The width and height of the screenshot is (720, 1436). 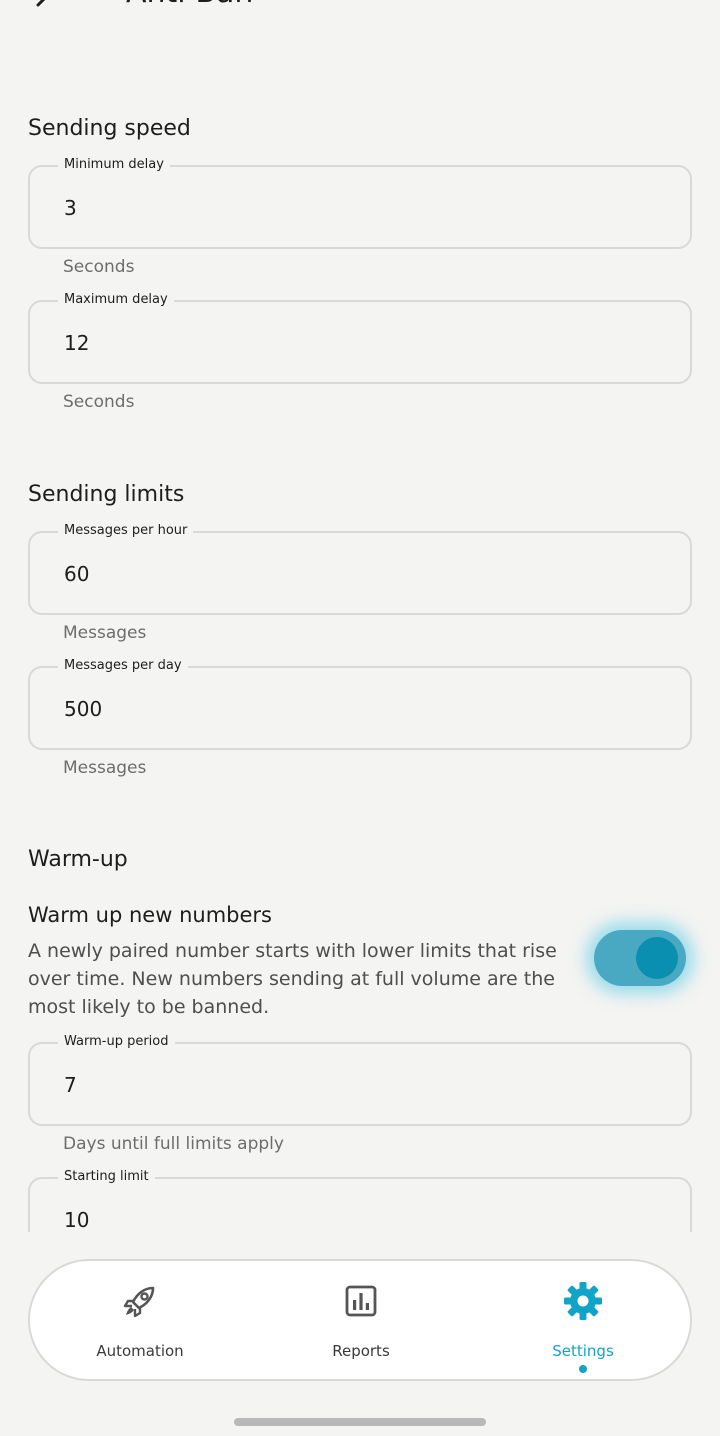 What do you see at coordinates (76, 1220) in the screenshot?
I see `field-value: 10` at bounding box center [76, 1220].